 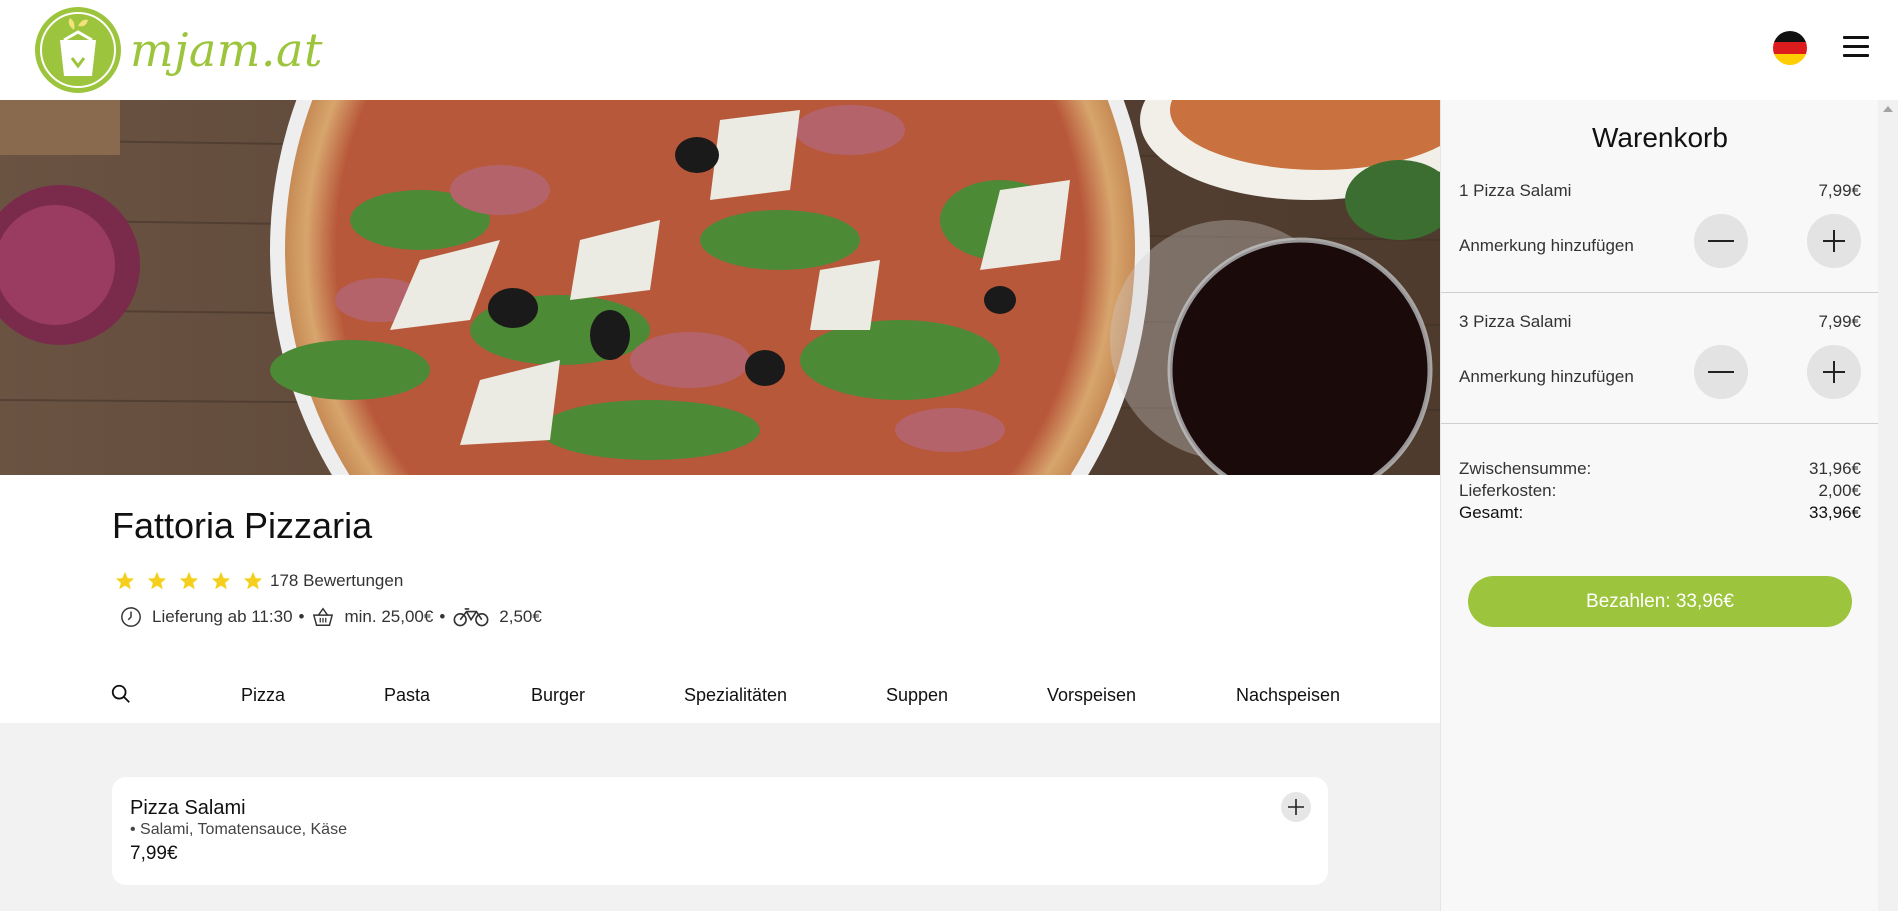 What do you see at coordinates (1288, 695) in the screenshot?
I see `category-nachspeisen: Nachspeisen` at bounding box center [1288, 695].